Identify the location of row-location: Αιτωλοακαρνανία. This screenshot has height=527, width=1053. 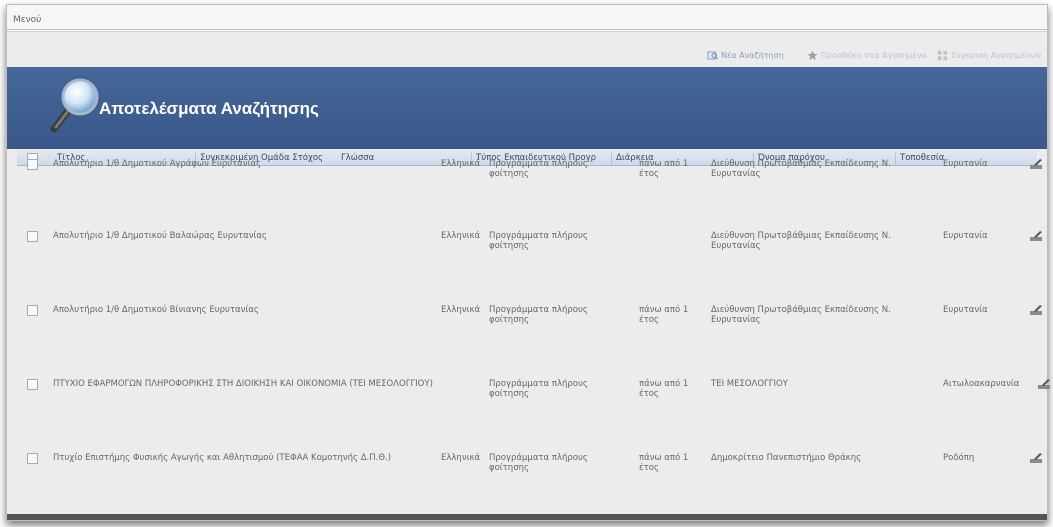
(981, 384).